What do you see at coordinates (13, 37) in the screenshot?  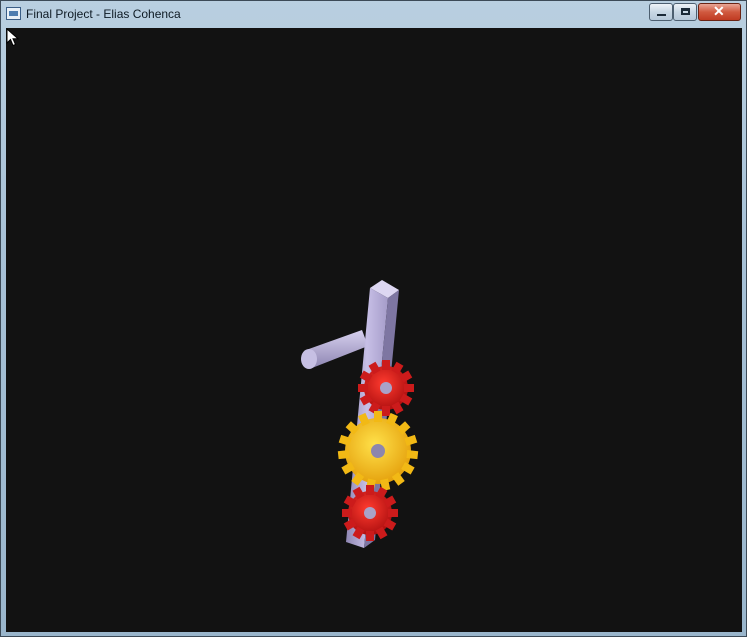 I see `mouse-pointer-icon` at bounding box center [13, 37].